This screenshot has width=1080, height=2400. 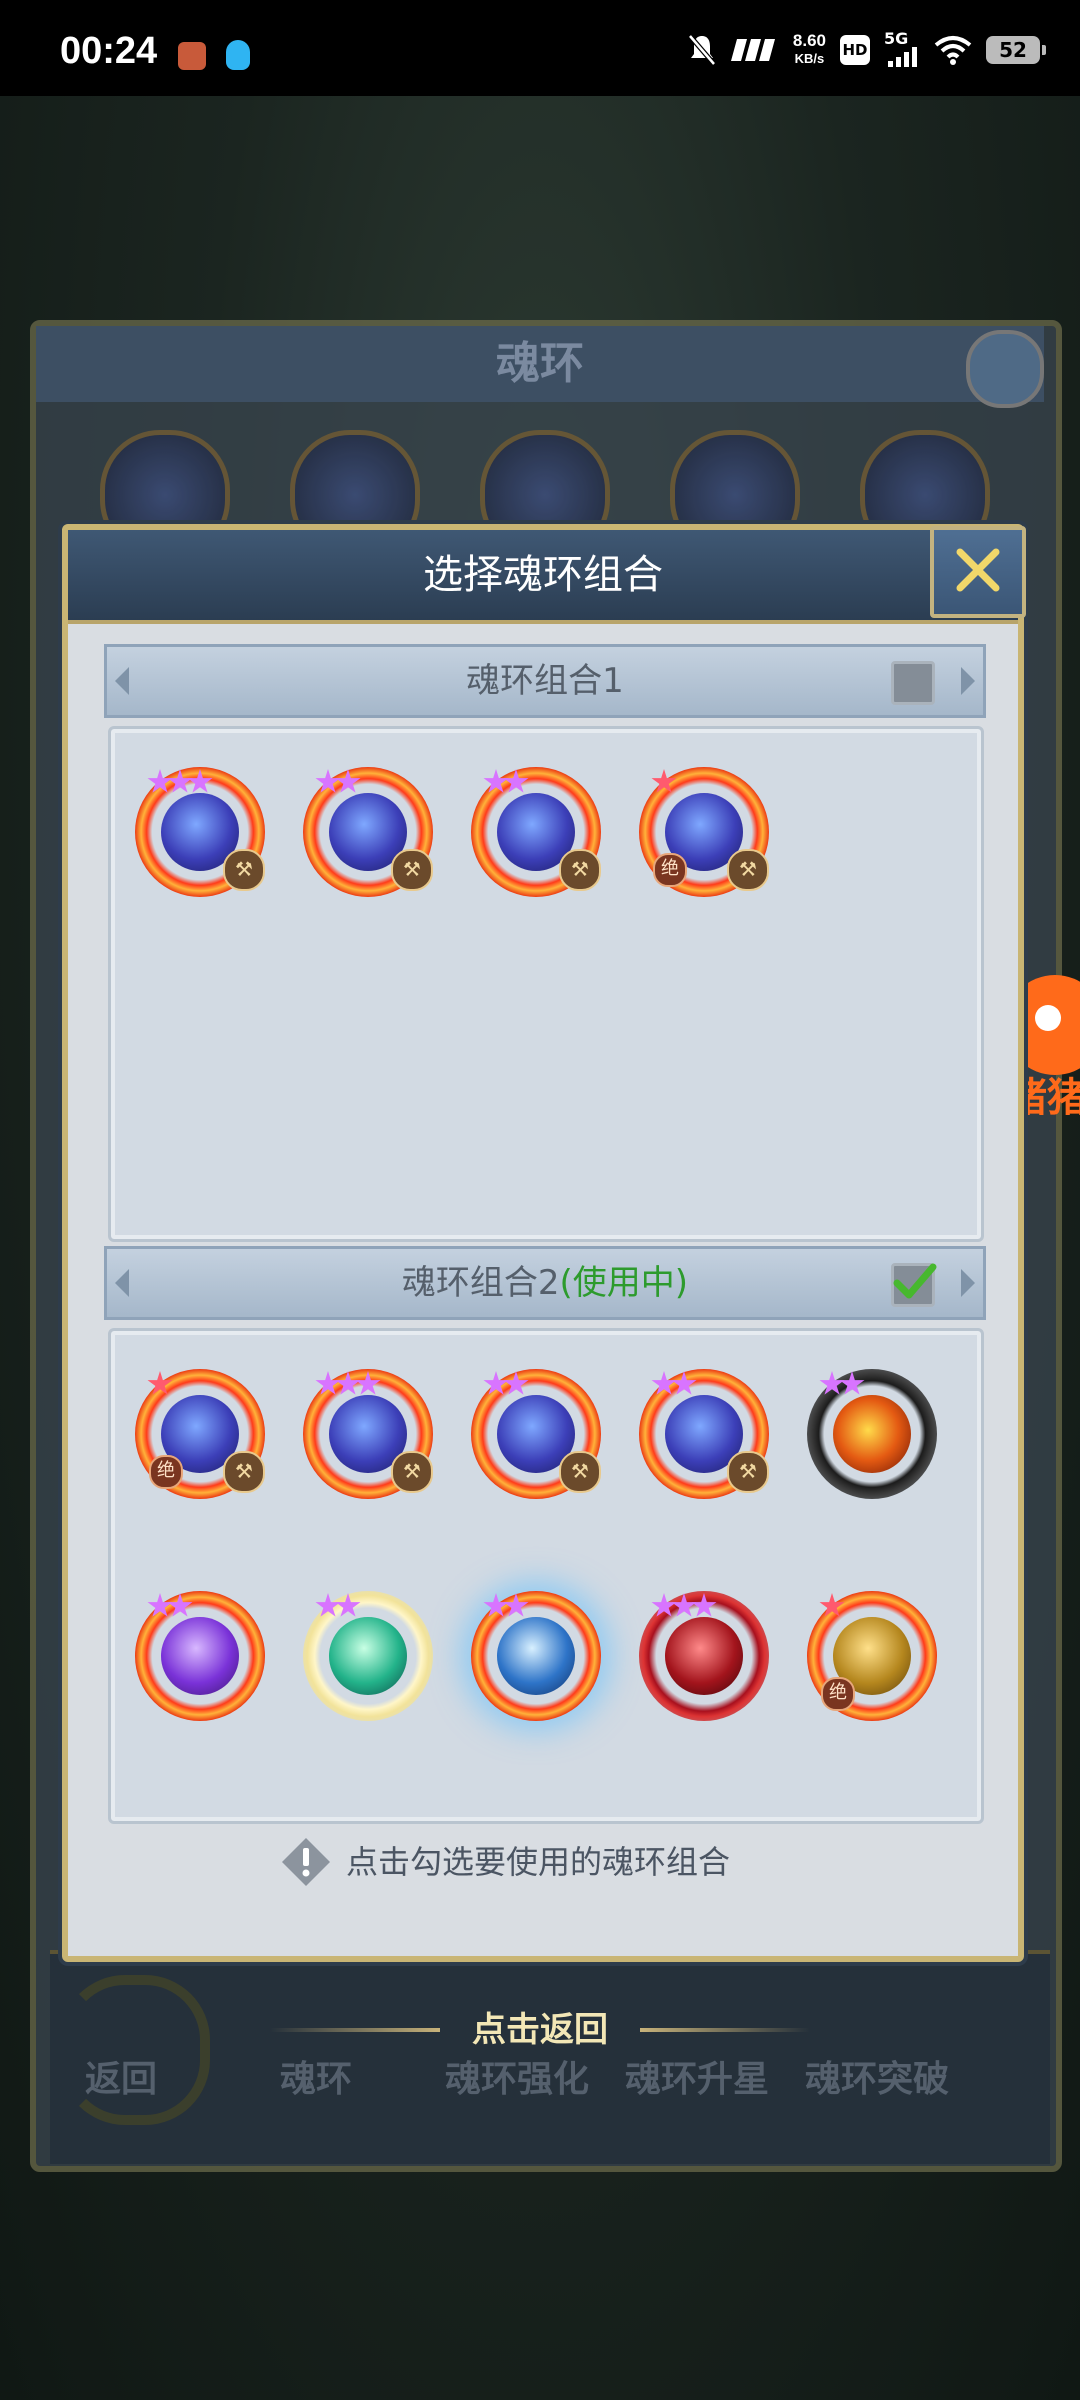 I want to click on soul-ring-leaf-spirit-icon, so click(x=368, y=1656).